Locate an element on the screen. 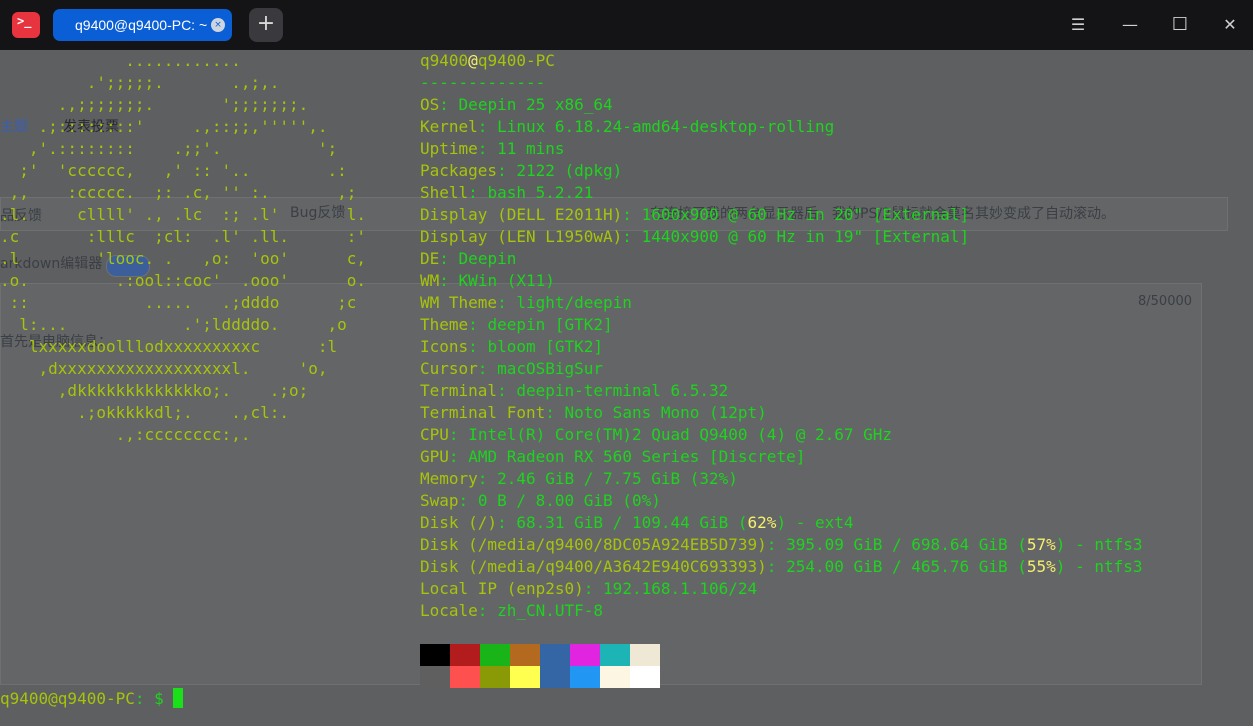  menu-icon: ☰ is located at coordinates (1078, 25).